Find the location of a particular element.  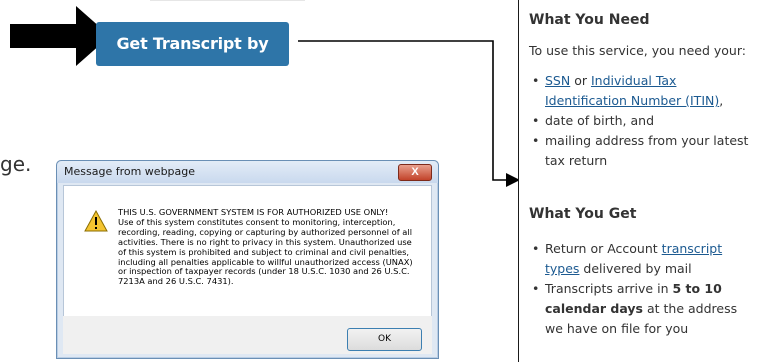

dob-text: date of birth, and is located at coordinates (600, 120).